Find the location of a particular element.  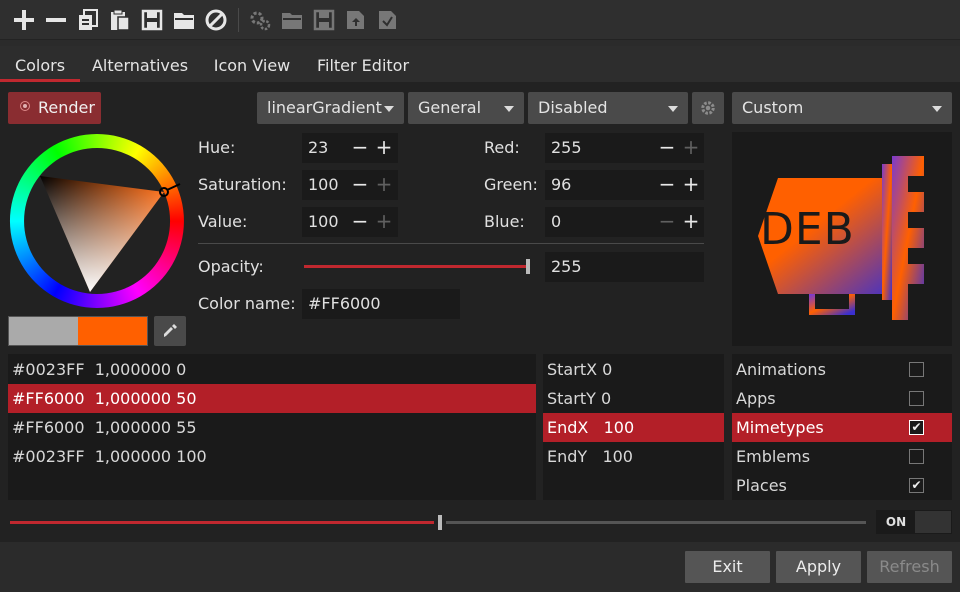

blue-value: 0 is located at coordinates (556, 221).